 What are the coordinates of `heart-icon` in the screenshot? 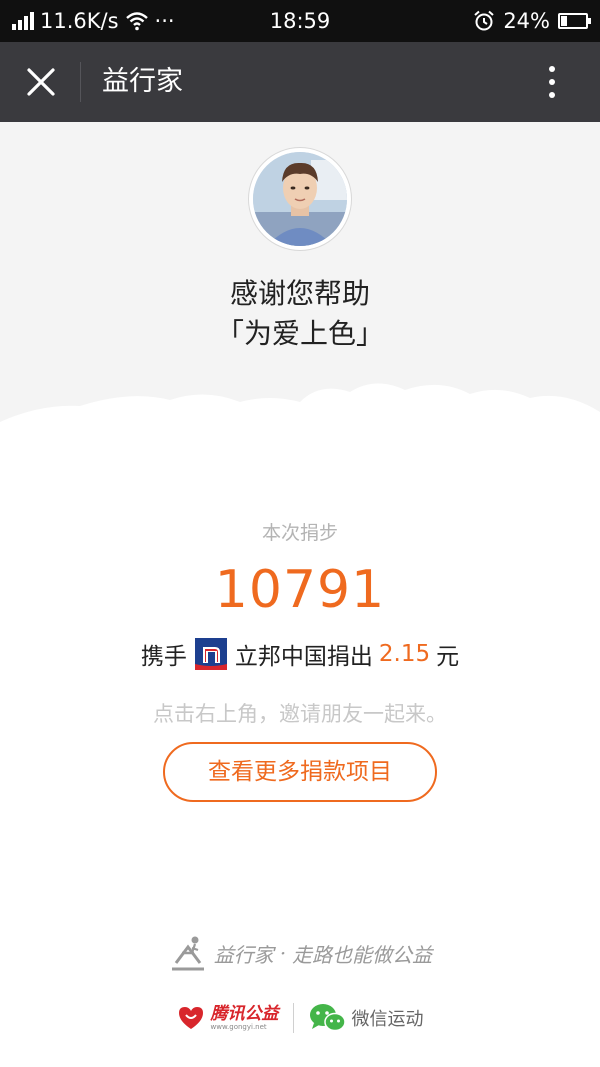 It's located at (190, 1018).